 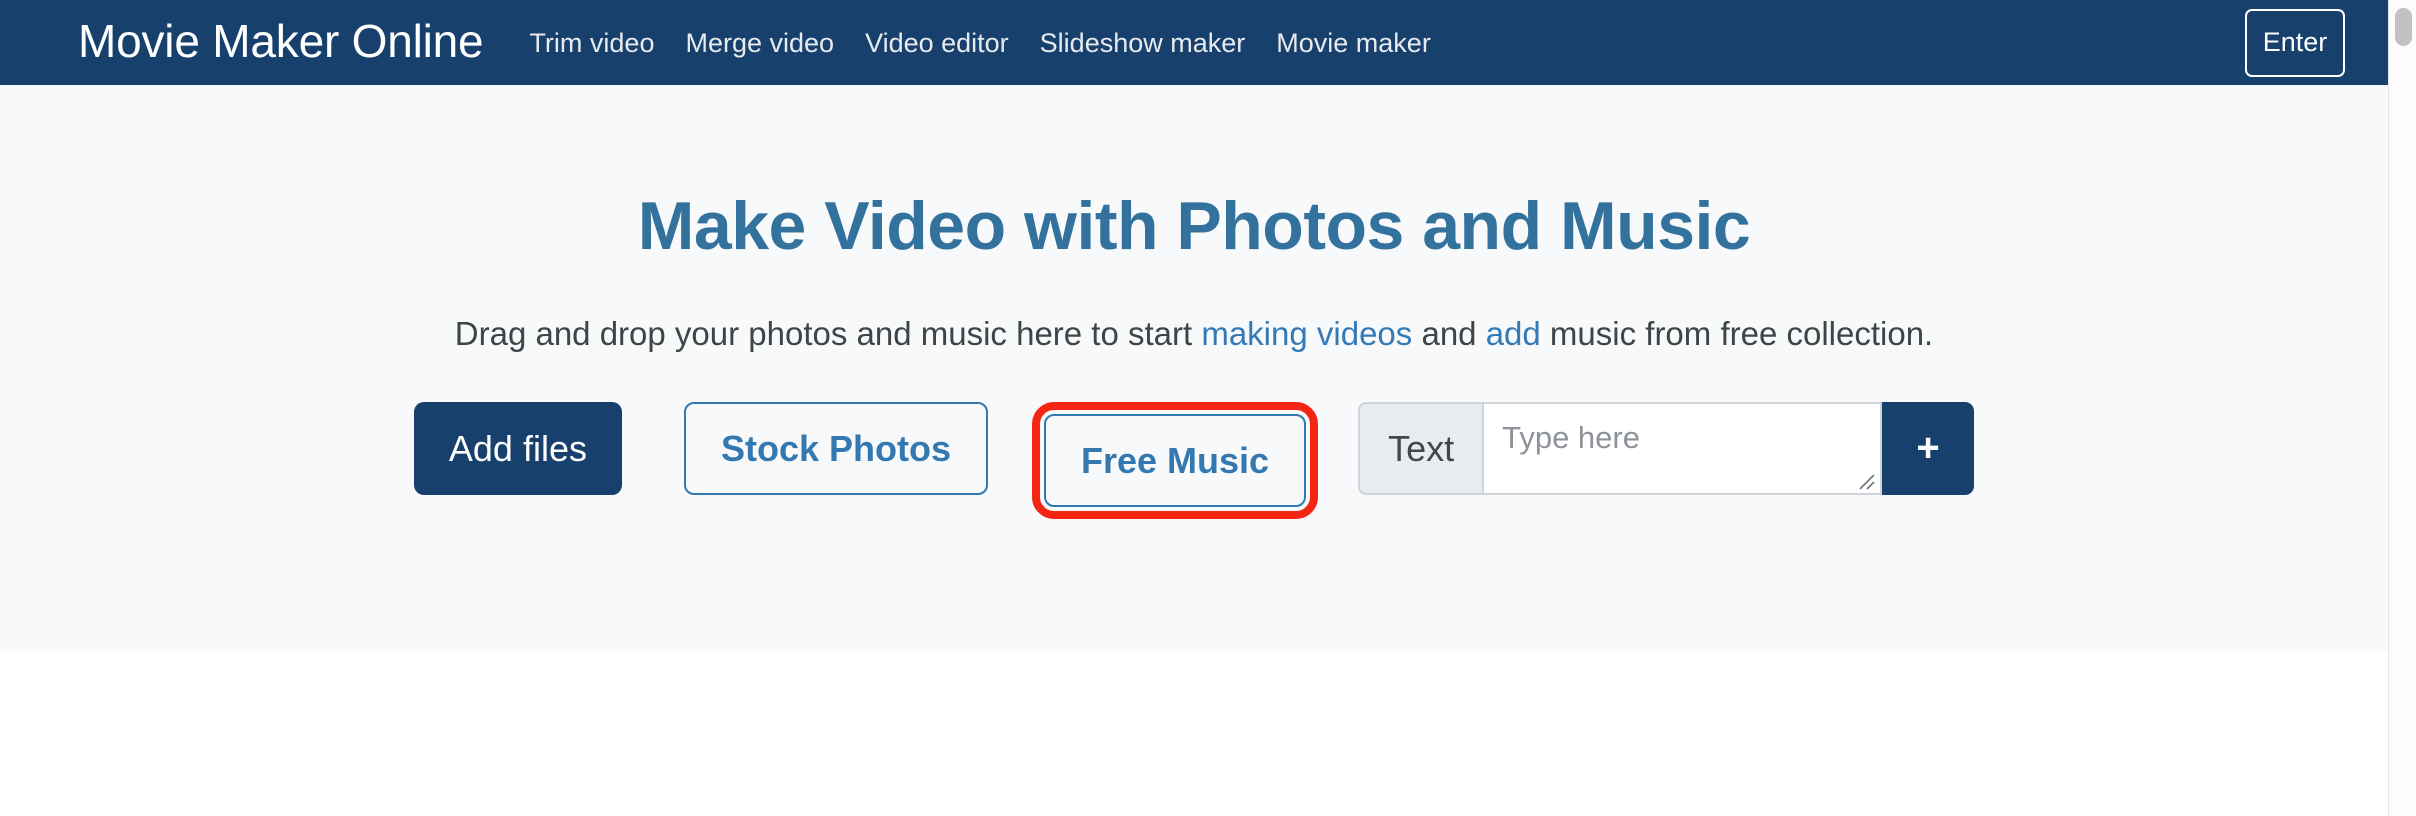 What do you see at coordinates (1513, 333) in the screenshot?
I see `add-music-link: add` at bounding box center [1513, 333].